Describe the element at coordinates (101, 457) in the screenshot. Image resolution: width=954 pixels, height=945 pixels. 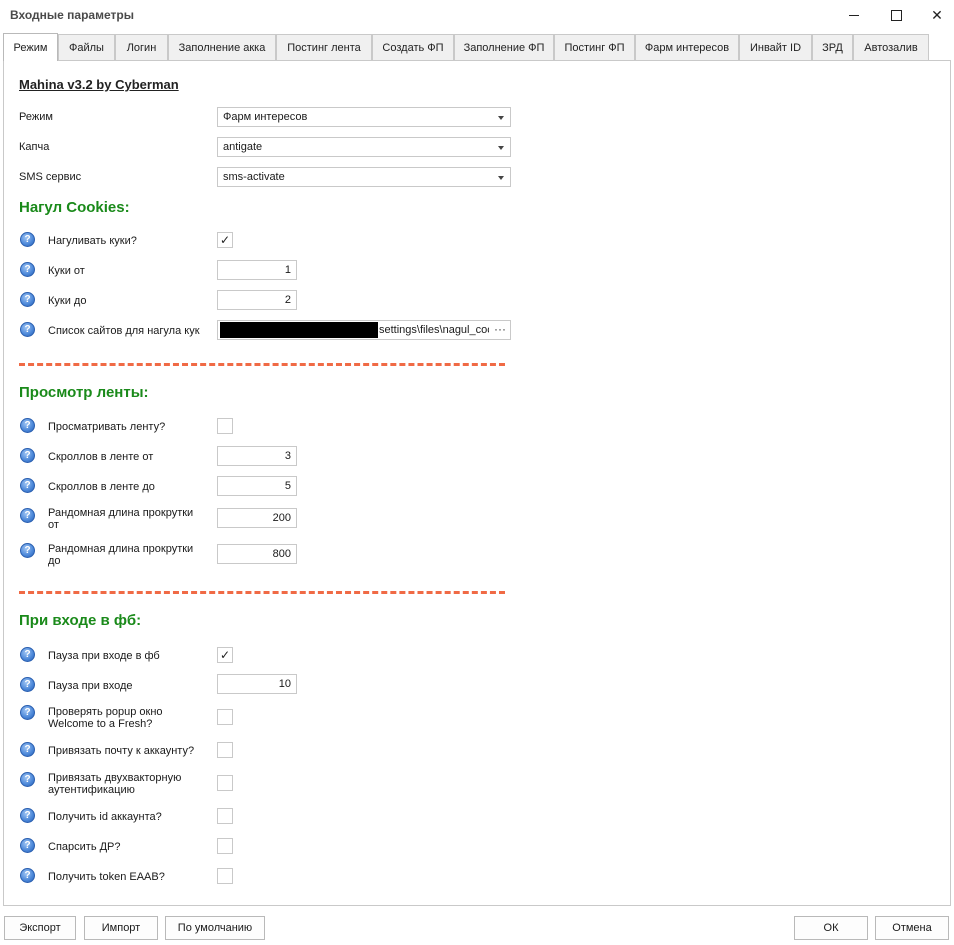
I see `scroll-from-label: Скроллов в ленте от` at that location.